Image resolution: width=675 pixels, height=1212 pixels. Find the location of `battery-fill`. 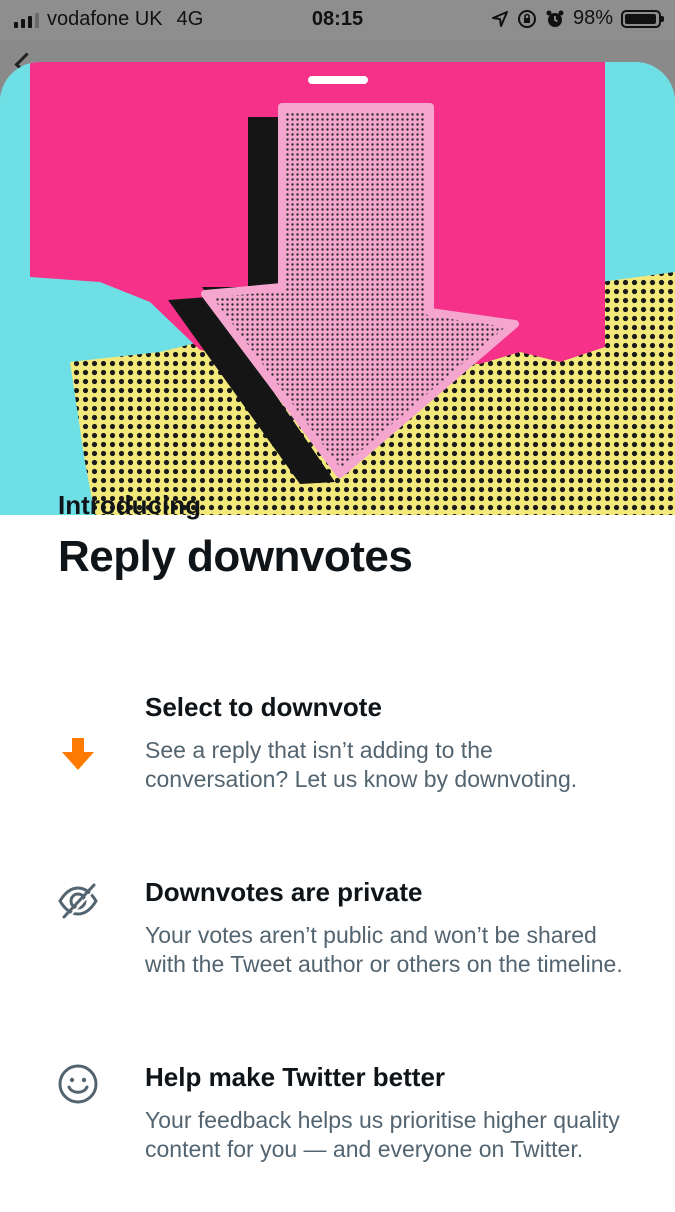

battery-fill is located at coordinates (641, 18).